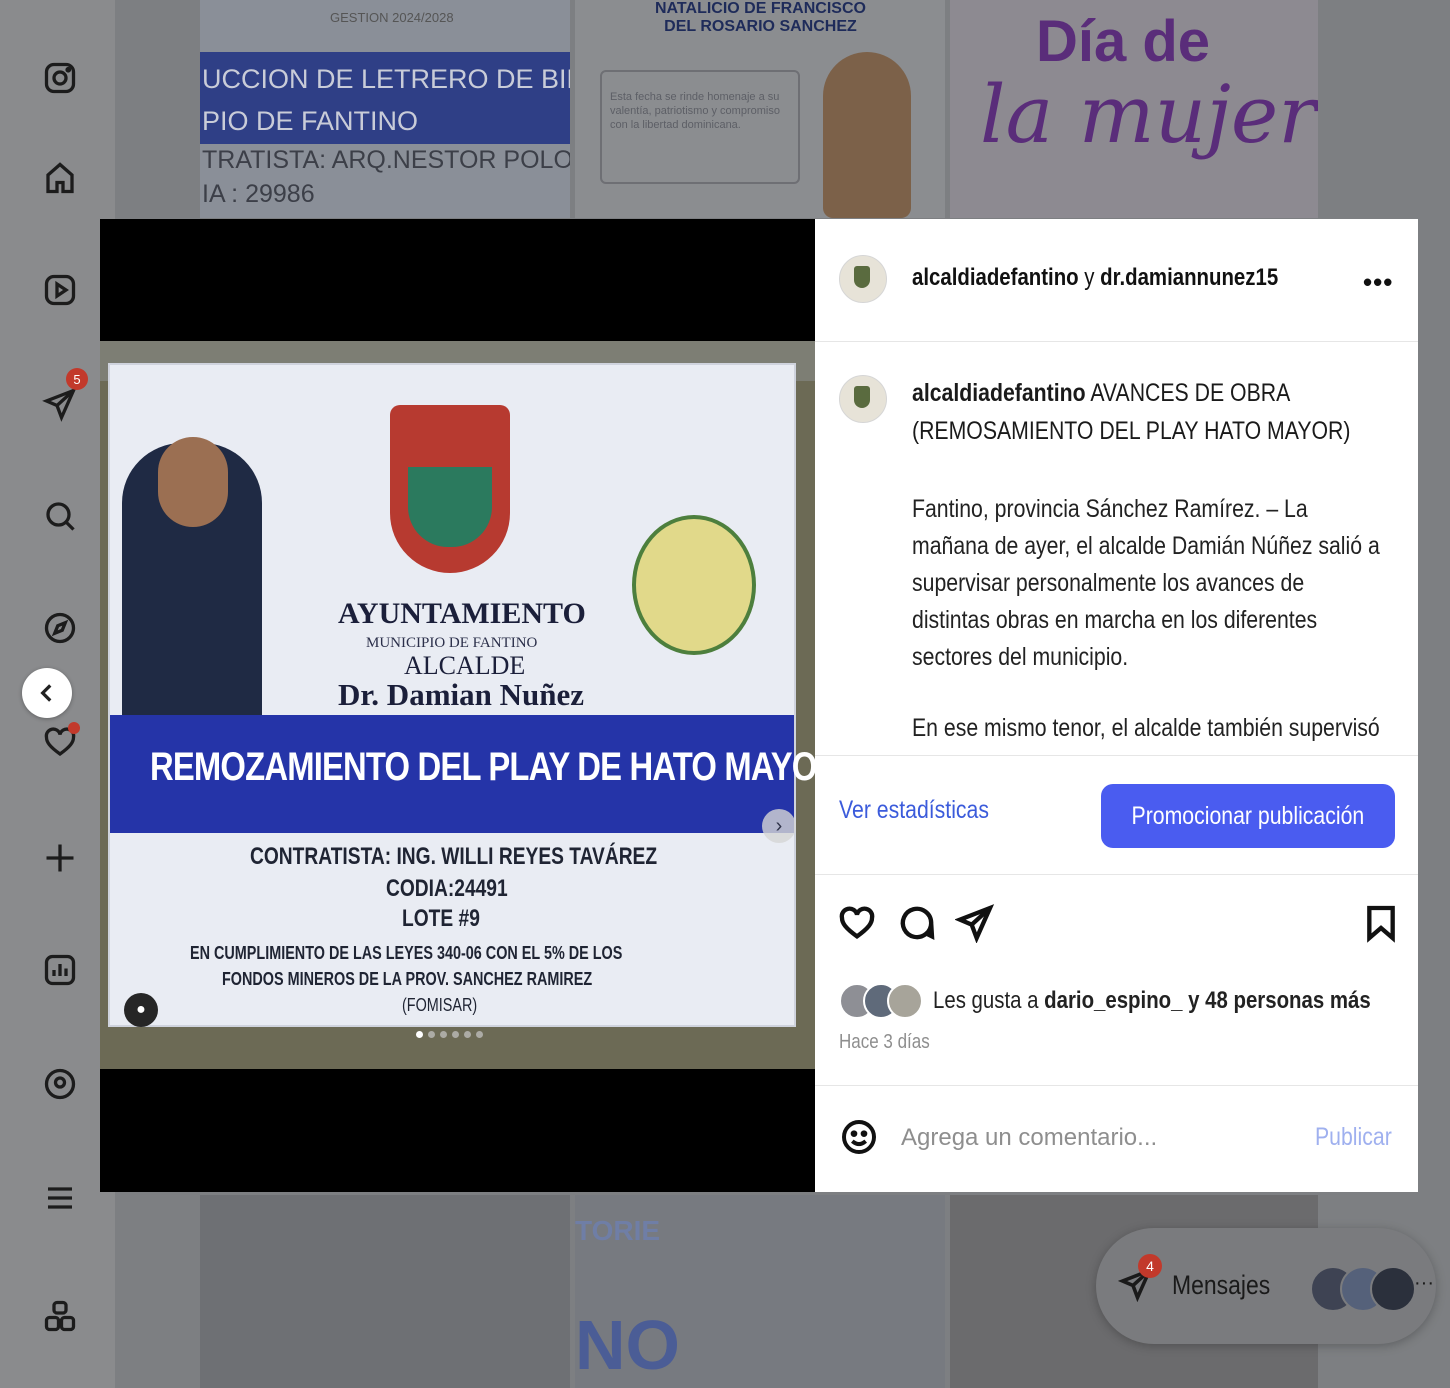  What do you see at coordinates (999, 393) in the screenshot?
I see `caption-username: alcaldiadefantino` at bounding box center [999, 393].